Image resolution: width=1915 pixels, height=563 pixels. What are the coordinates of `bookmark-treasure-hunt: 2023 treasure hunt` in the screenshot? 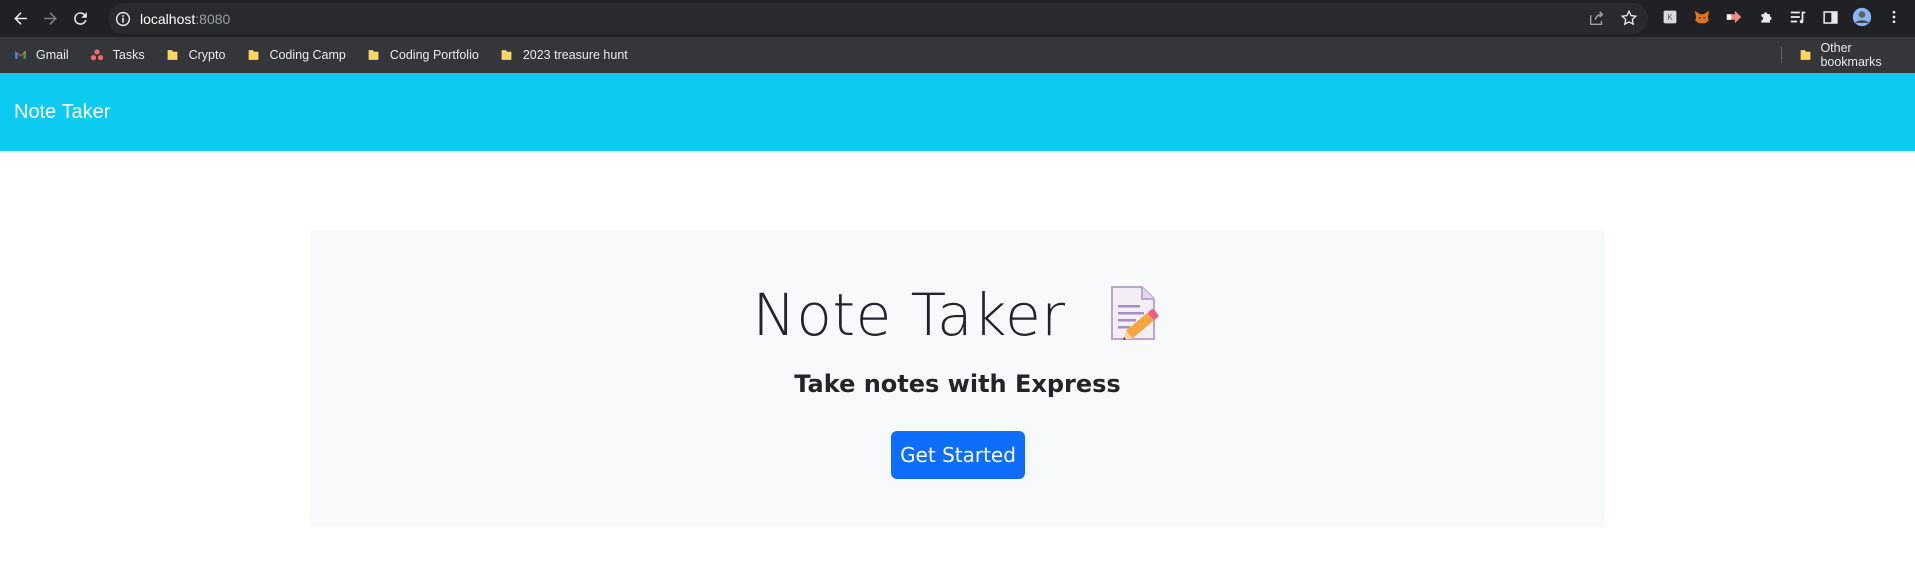 It's located at (563, 55).